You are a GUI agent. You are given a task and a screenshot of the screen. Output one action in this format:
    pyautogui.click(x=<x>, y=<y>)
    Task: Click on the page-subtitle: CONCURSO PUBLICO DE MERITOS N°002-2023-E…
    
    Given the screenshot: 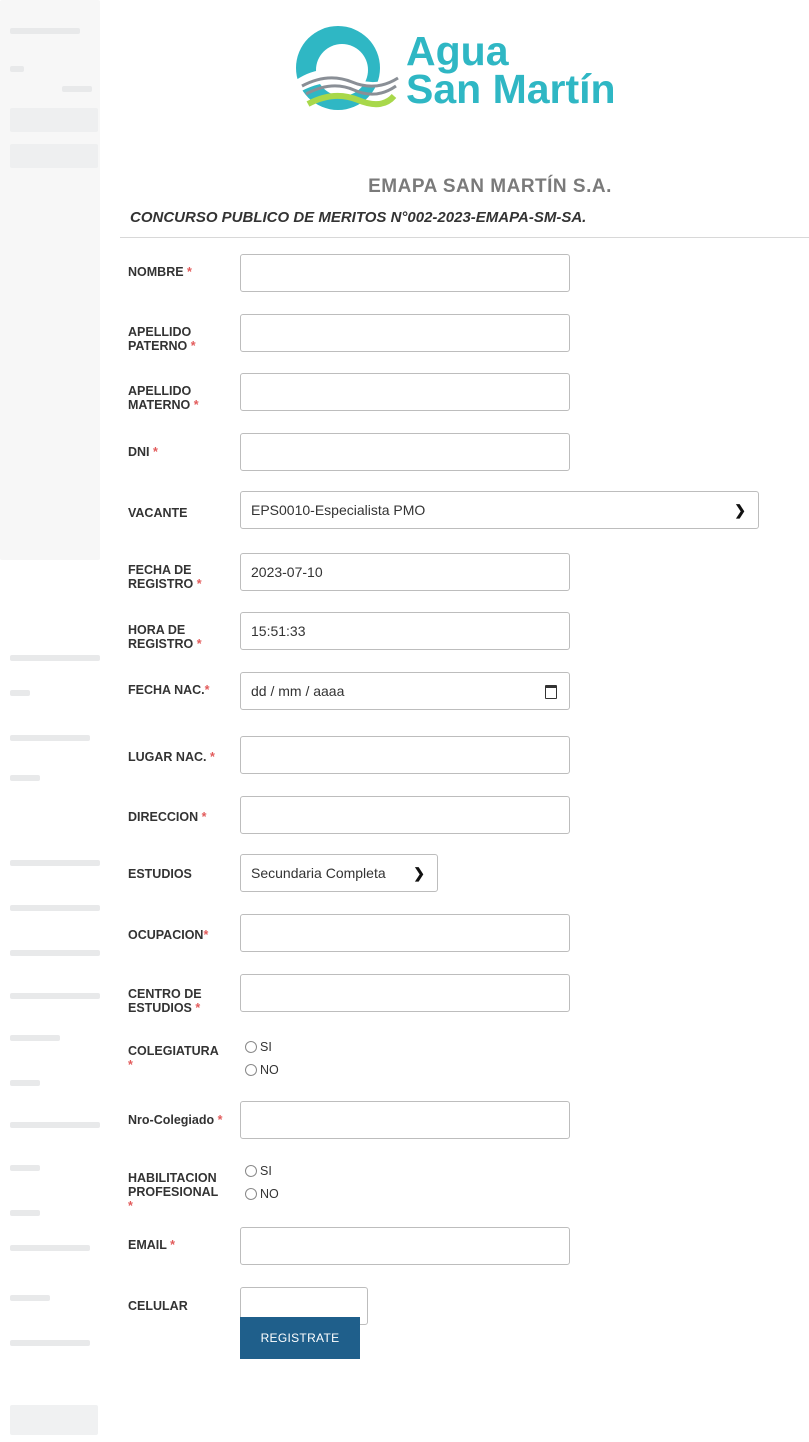 What is the action you would take?
    pyautogui.click(x=358, y=217)
    